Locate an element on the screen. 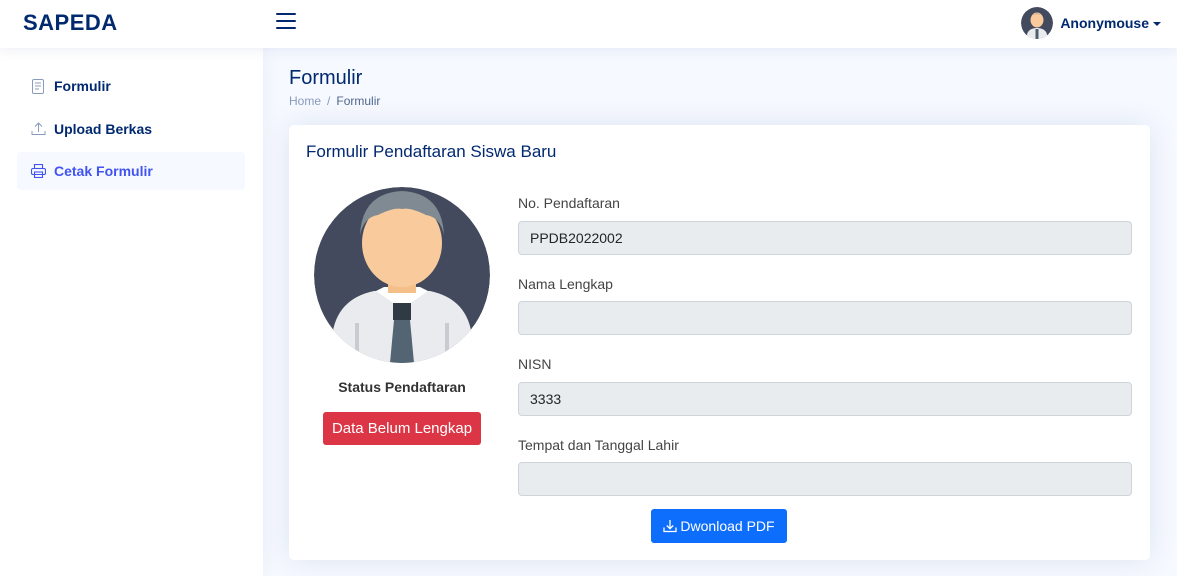 This screenshot has height=576, width=1177. user-name: Anonymouse is located at coordinates (1104, 23).